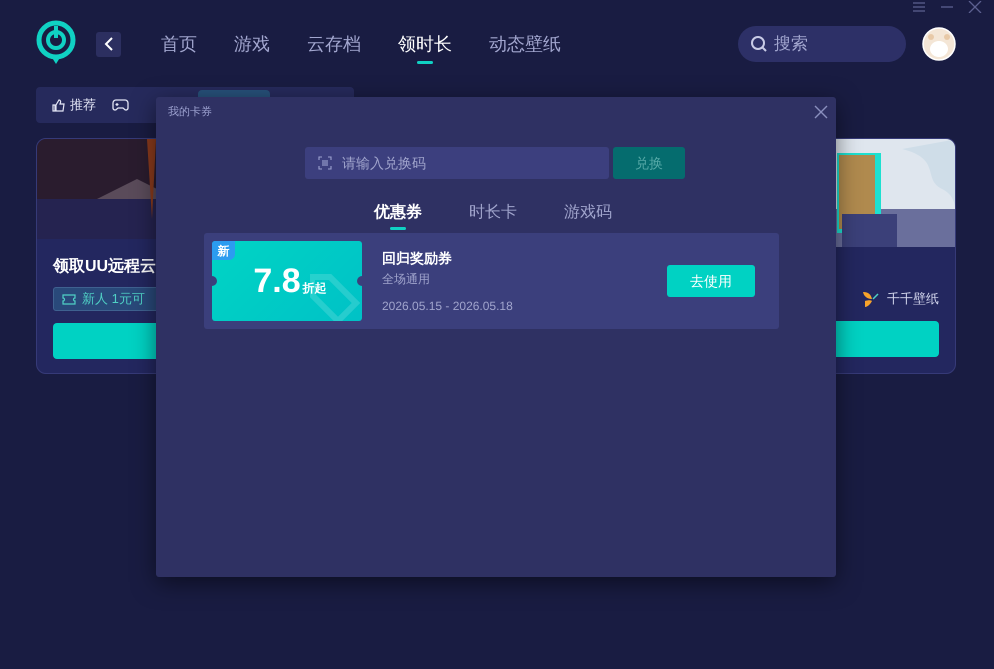 The width and height of the screenshot is (994, 669). I want to click on nav-tab: 云存档, so click(334, 44).